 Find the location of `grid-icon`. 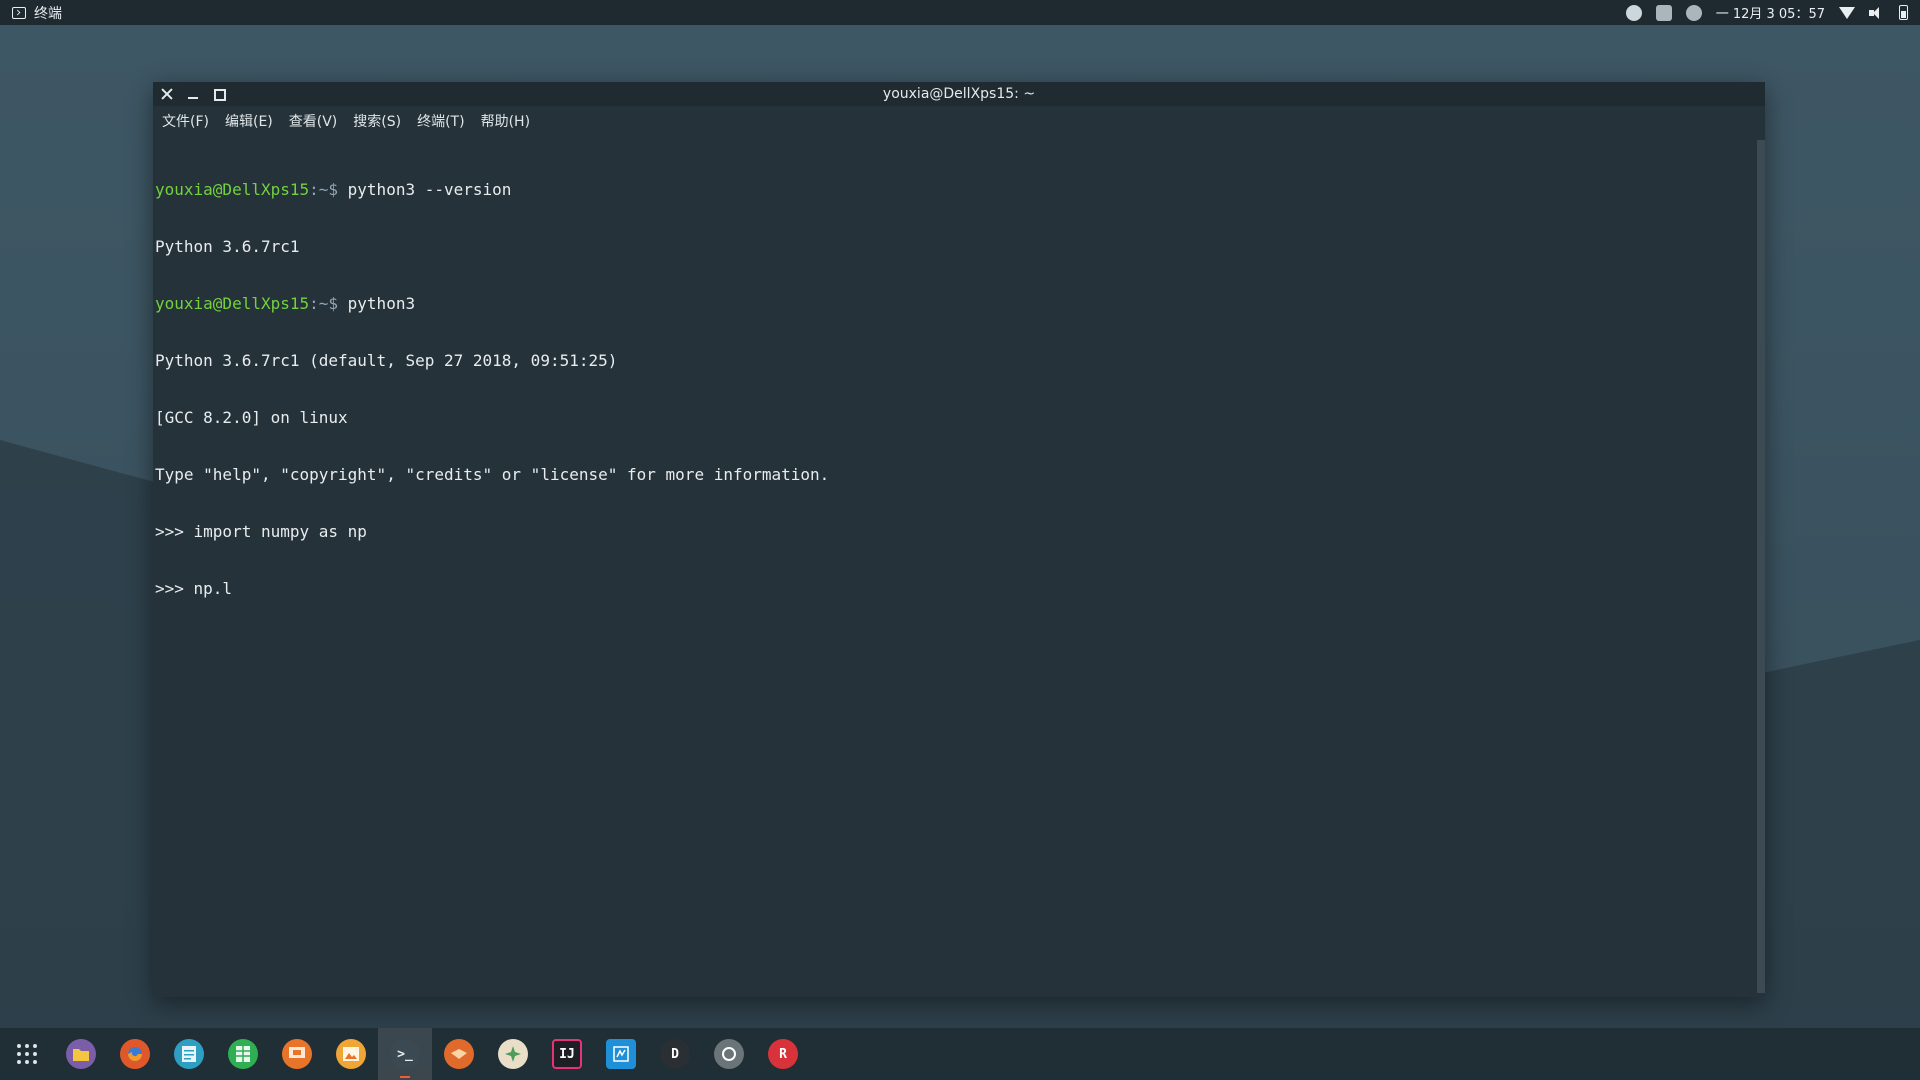

grid-icon is located at coordinates (27, 1054).